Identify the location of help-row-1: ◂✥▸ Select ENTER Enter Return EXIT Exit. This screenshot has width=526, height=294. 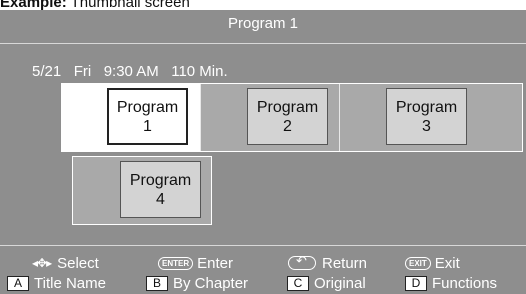
(263, 262).